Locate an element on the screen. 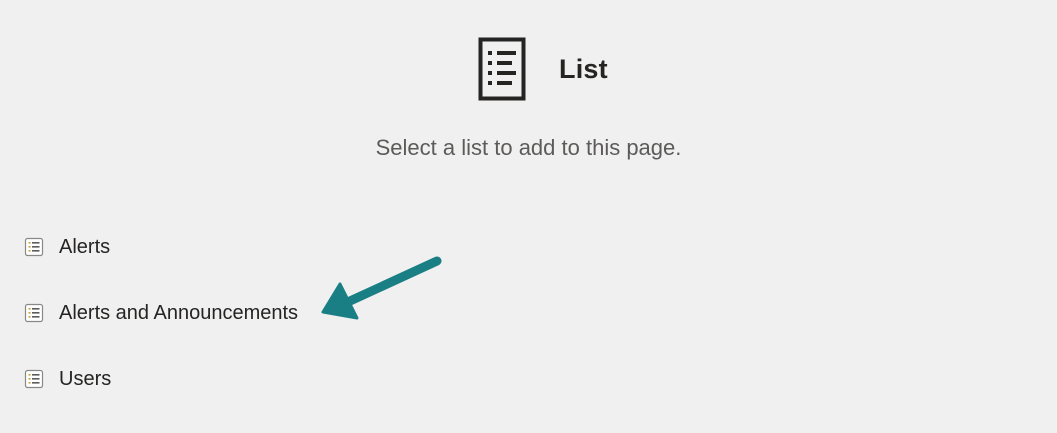  list-document-icon is located at coordinates (502, 69).